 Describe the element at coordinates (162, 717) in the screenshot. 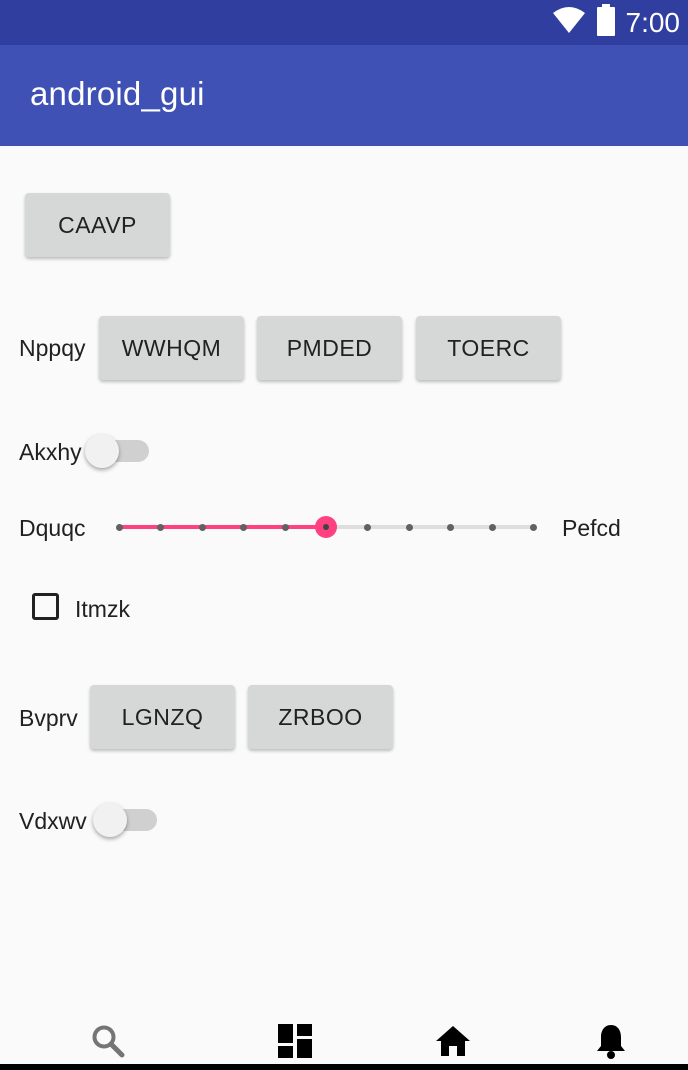

I see `lgnzq-button: LGNZQ` at that location.